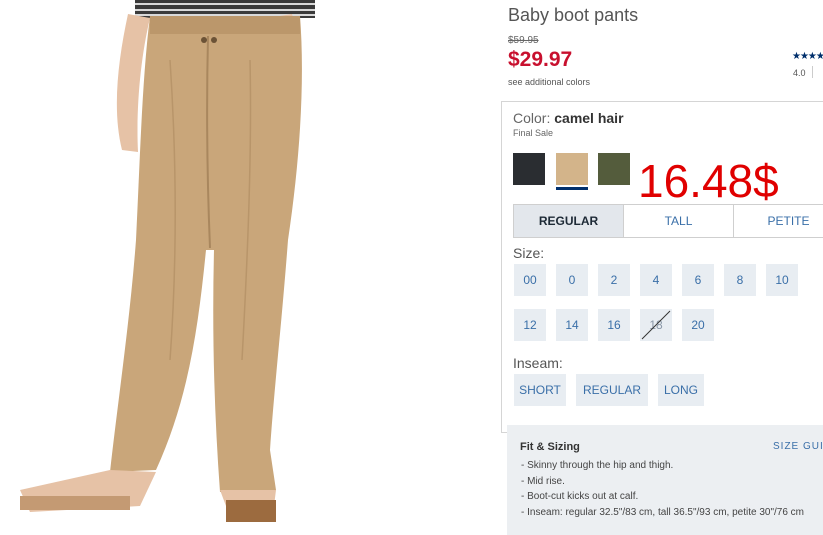  What do you see at coordinates (549, 82) in the screenshot?
I see `see-additional-colors-link: see additional colors` at bounding box center [549, 82].